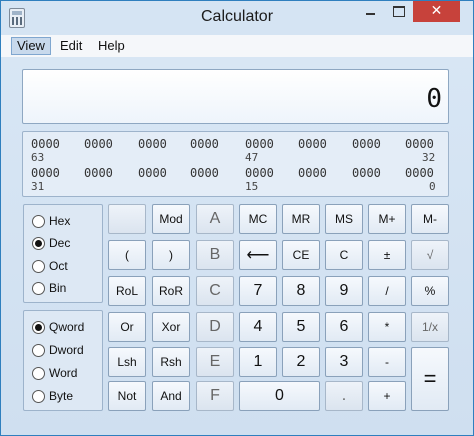  Describe the element at coordinates (58, 288) in the screenshot. I see `radio-label: Bin` at that location.